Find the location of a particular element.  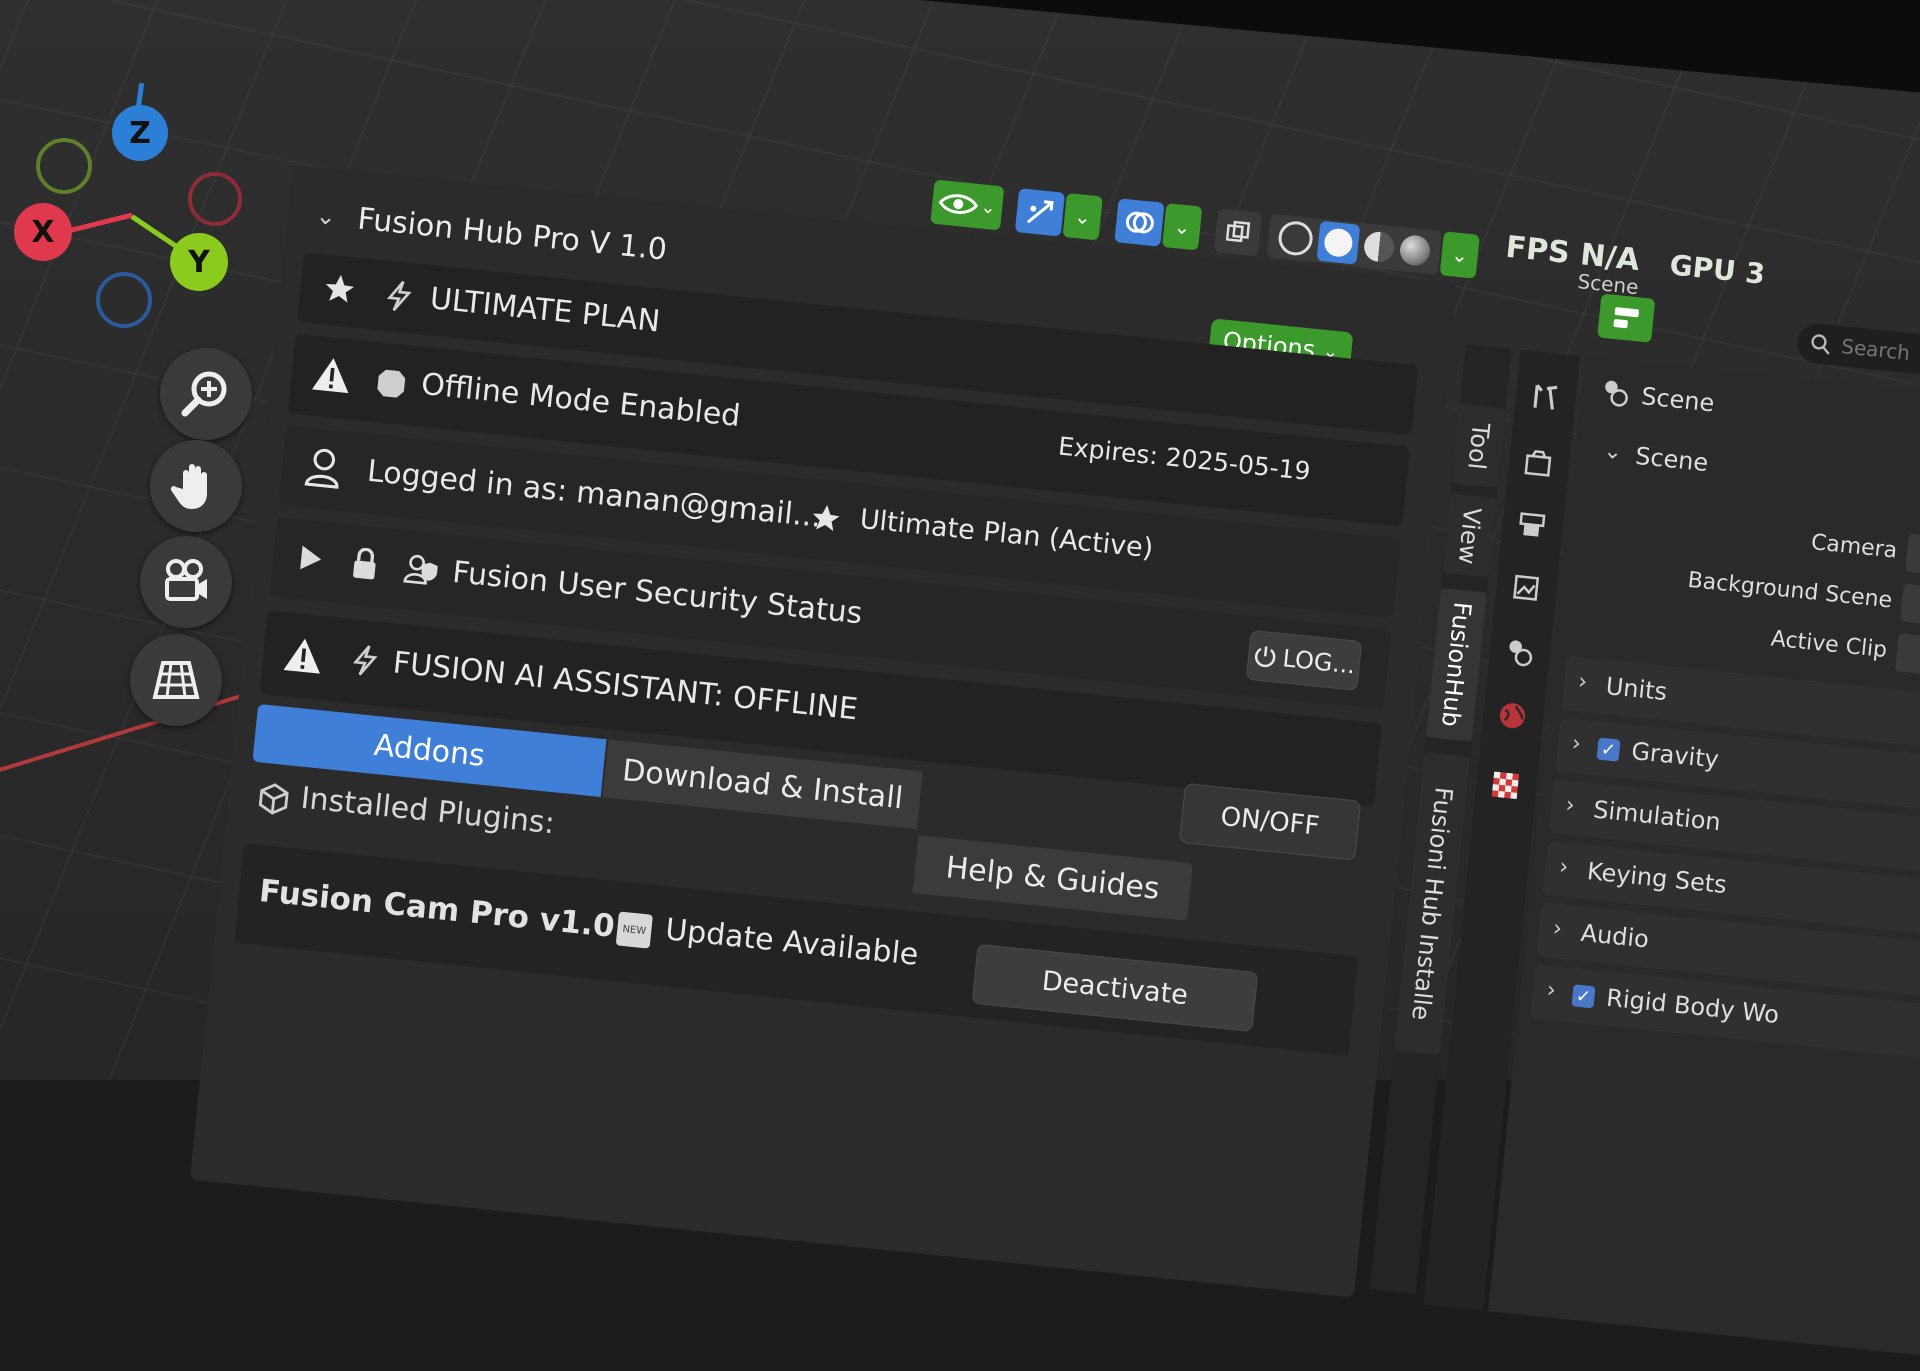

gizmo-neg-y is located at coordinates (64, 166).